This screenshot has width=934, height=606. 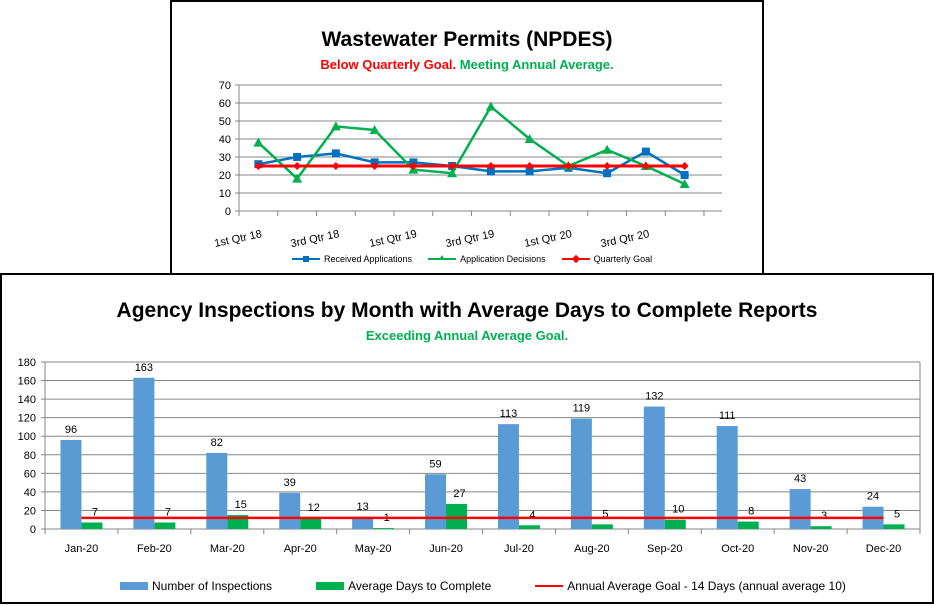 What do you see at coordinates (737, 549) in the screenshot?
I see `x-tick-label: Oct-20` at bounding box center [737, 549].